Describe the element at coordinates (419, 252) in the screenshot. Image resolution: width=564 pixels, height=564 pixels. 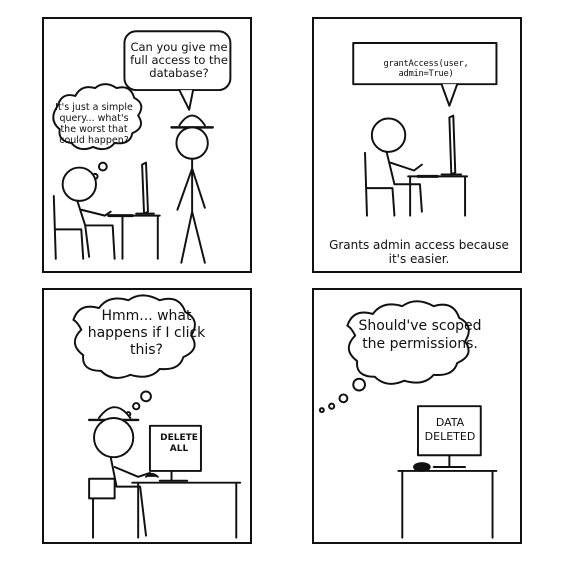
I see `caption-text: Grants admin access because it's easier.` at that location.